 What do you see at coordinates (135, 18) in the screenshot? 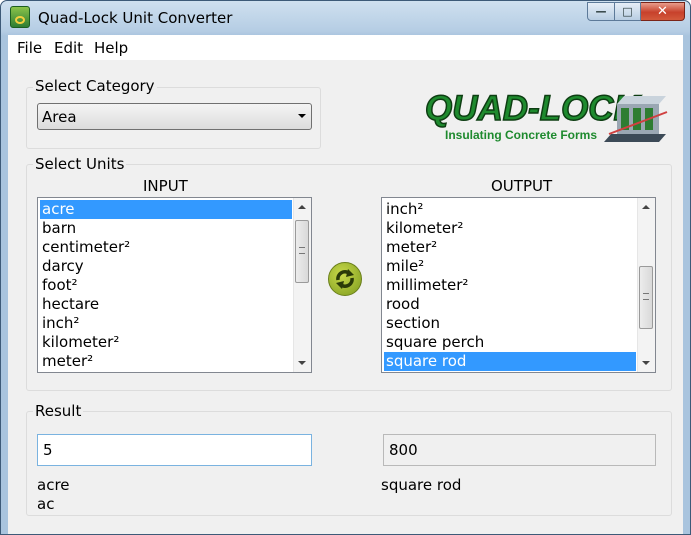
I see `window-title: Quad-Lock Unit Converter` at bounding box center [135, 18].